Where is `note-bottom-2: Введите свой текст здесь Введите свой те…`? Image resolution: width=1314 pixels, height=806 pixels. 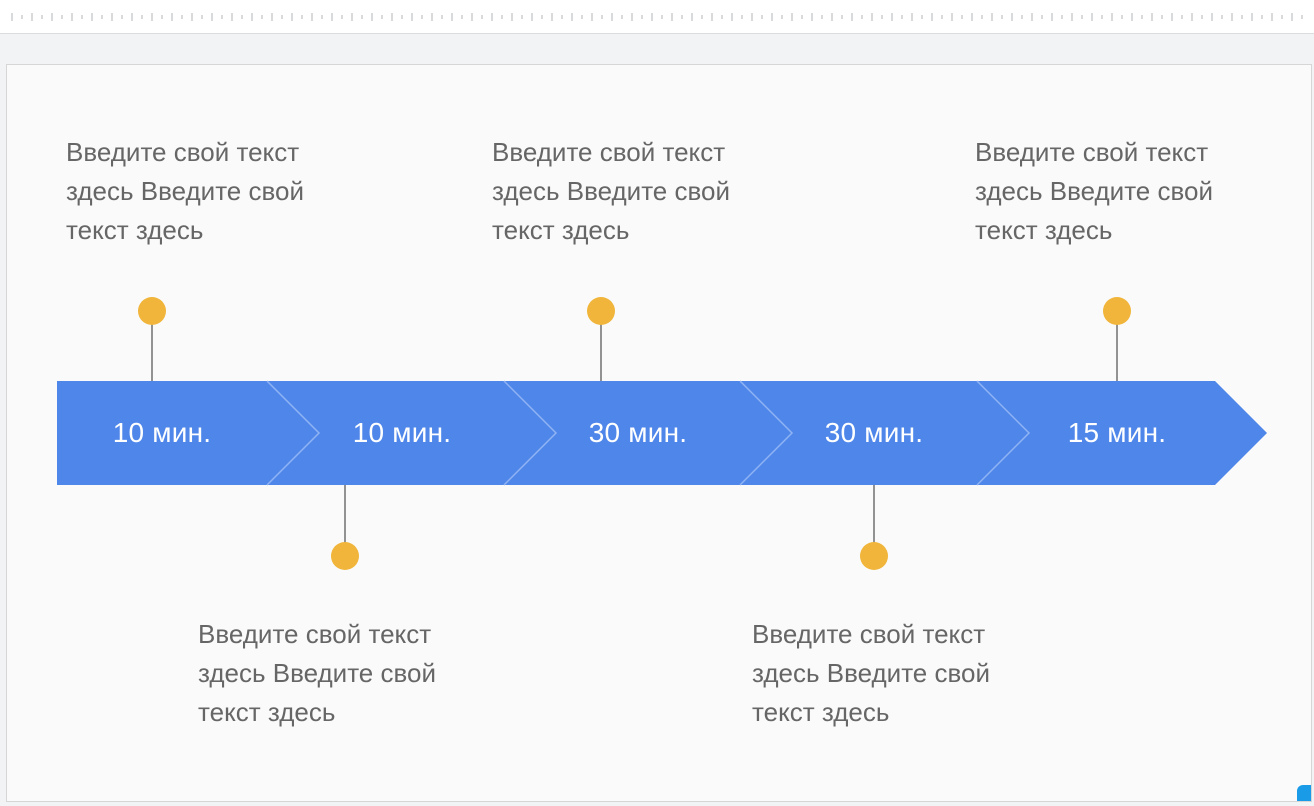 note-bottom-2: Введите свой текст здесь Введите свой те… is located at coordinates (902, 673).